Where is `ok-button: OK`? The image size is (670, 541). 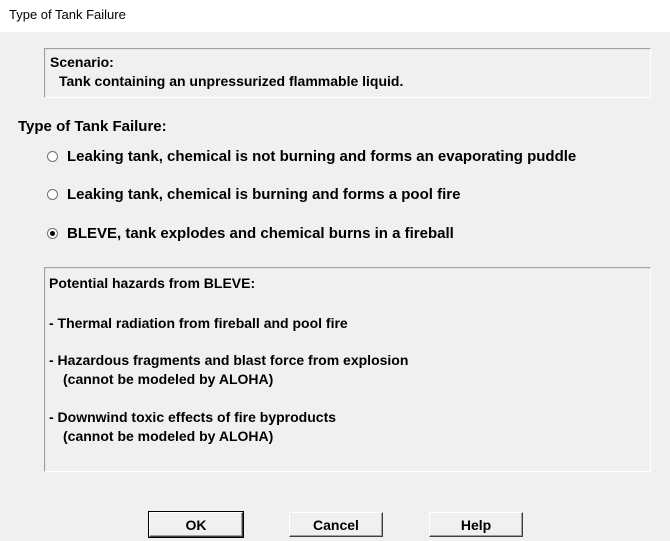
ok-button: OK is located at coordinates (196, 524).